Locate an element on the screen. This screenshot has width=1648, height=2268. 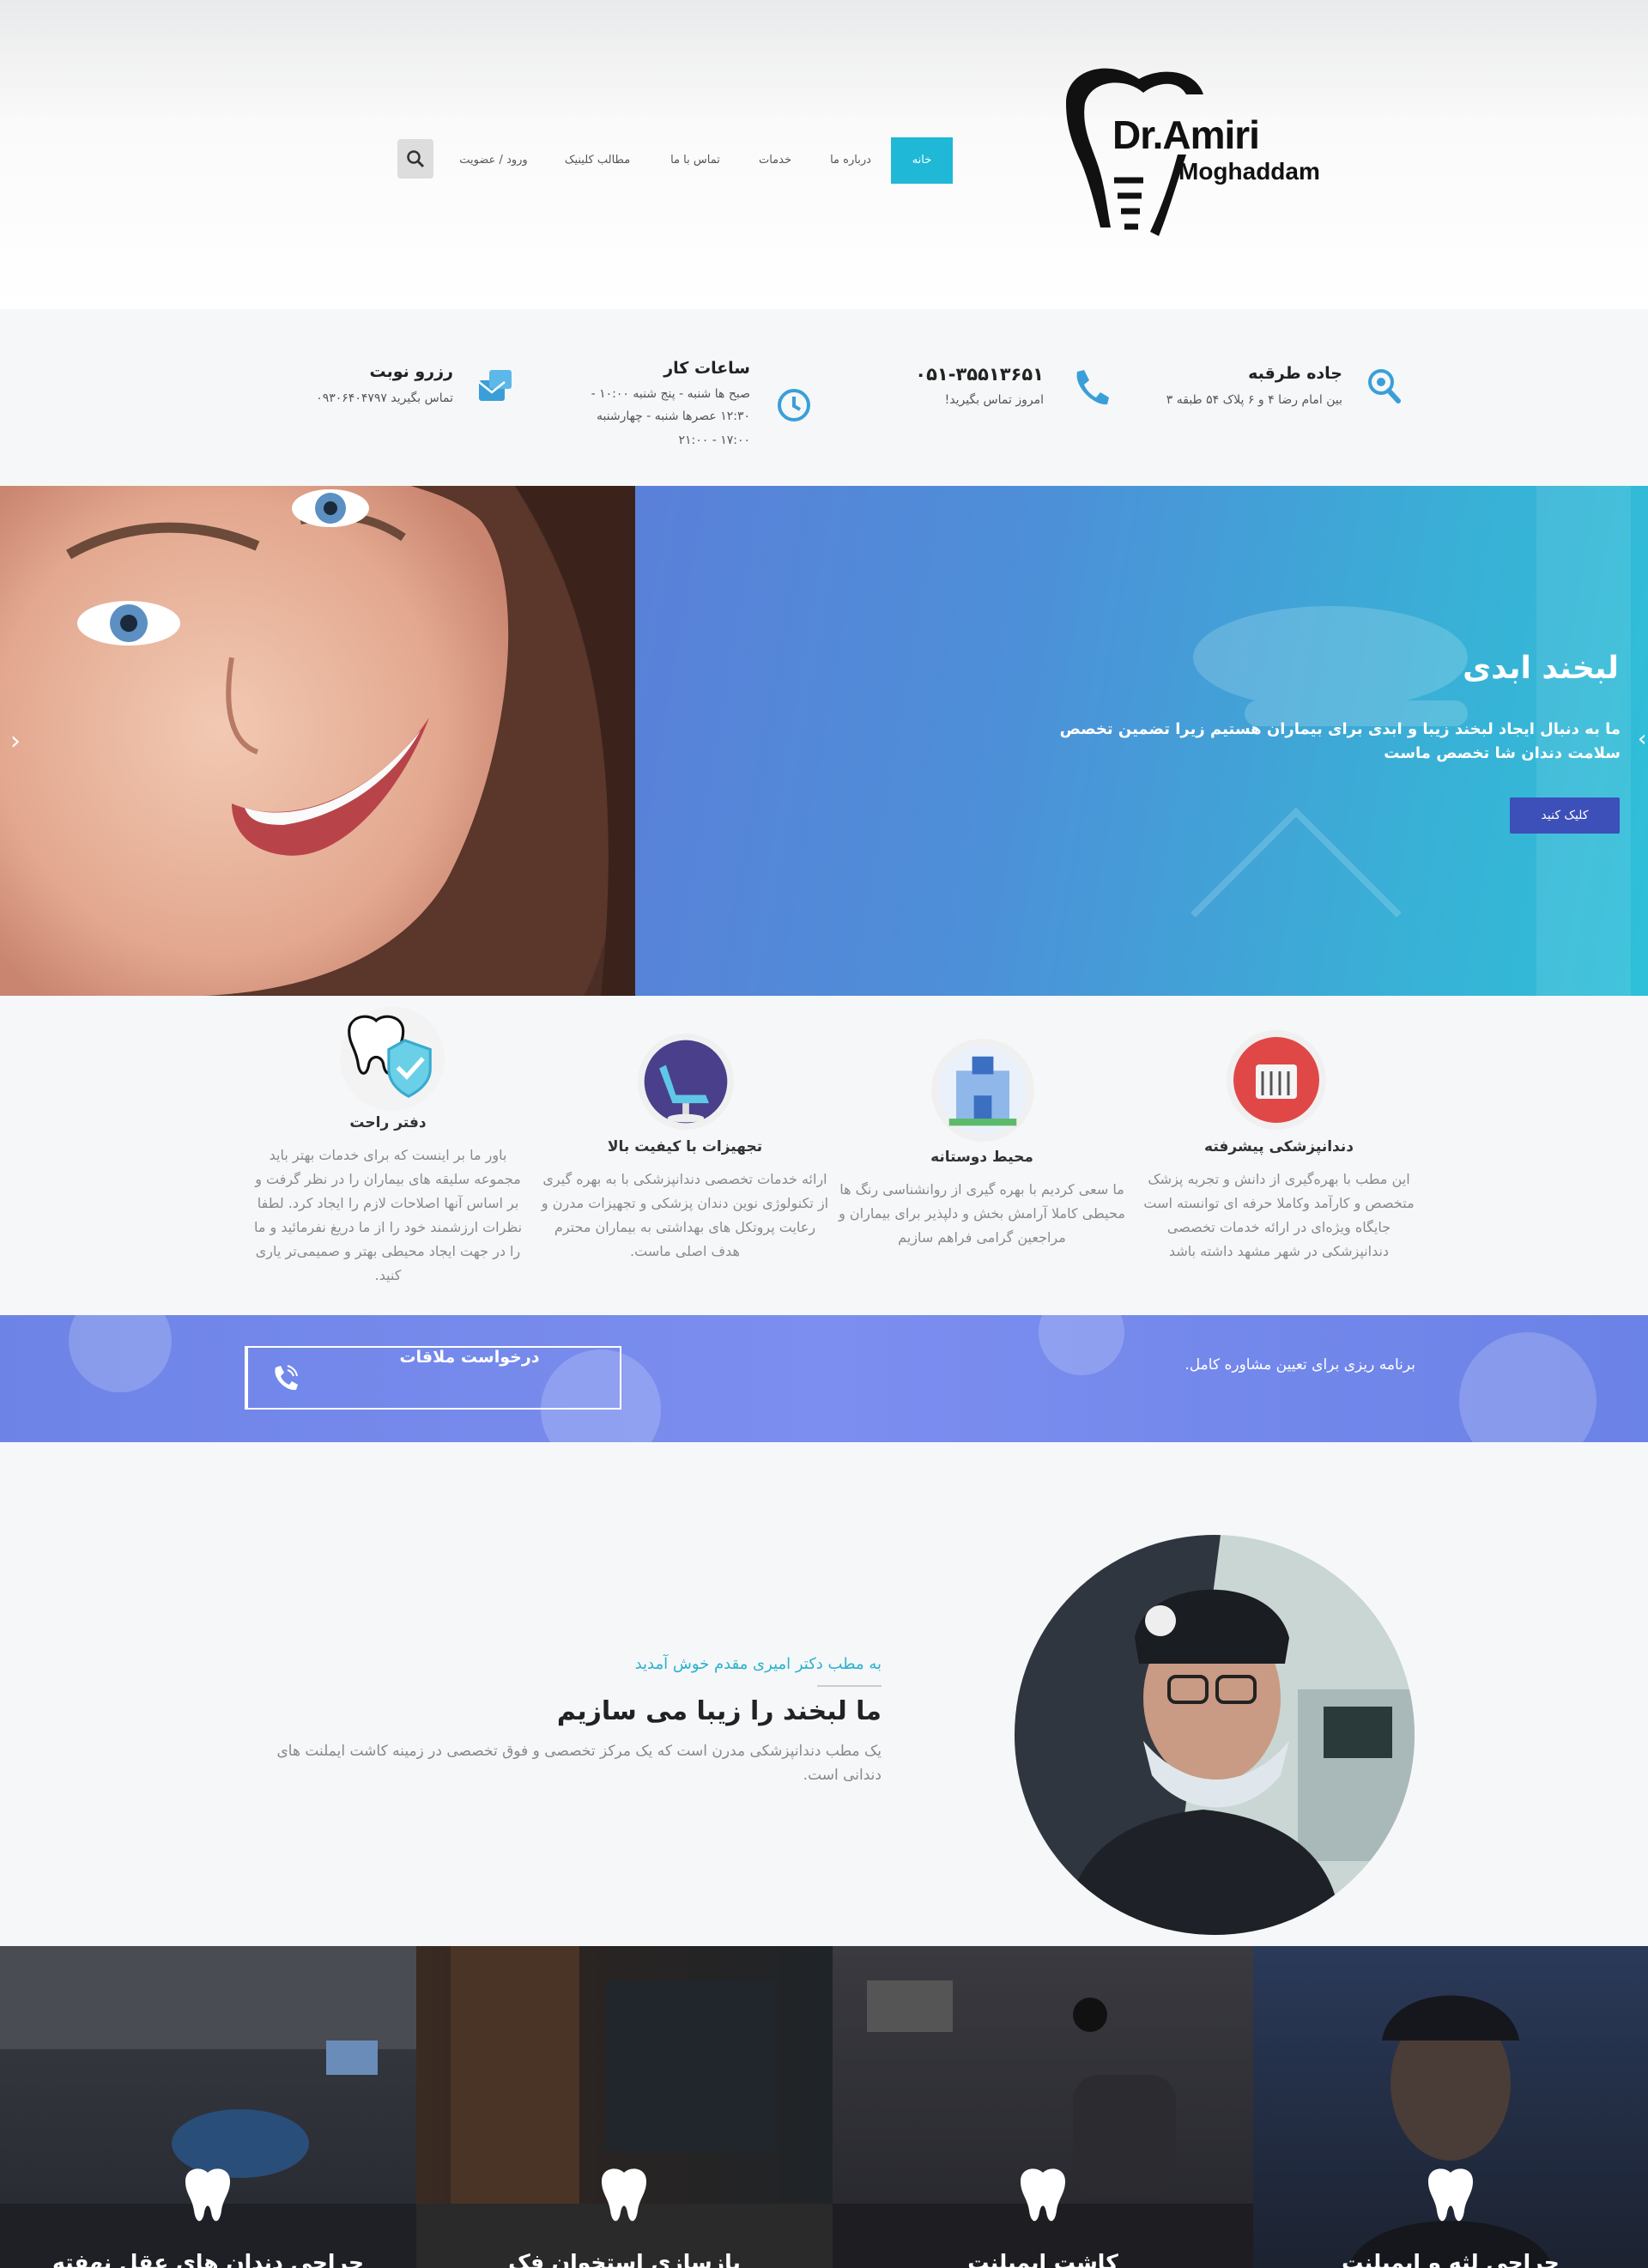
cta-text: برنامه ریزی برای تعیین مشاوره کامل. is located at coordinates (1299, 1365).